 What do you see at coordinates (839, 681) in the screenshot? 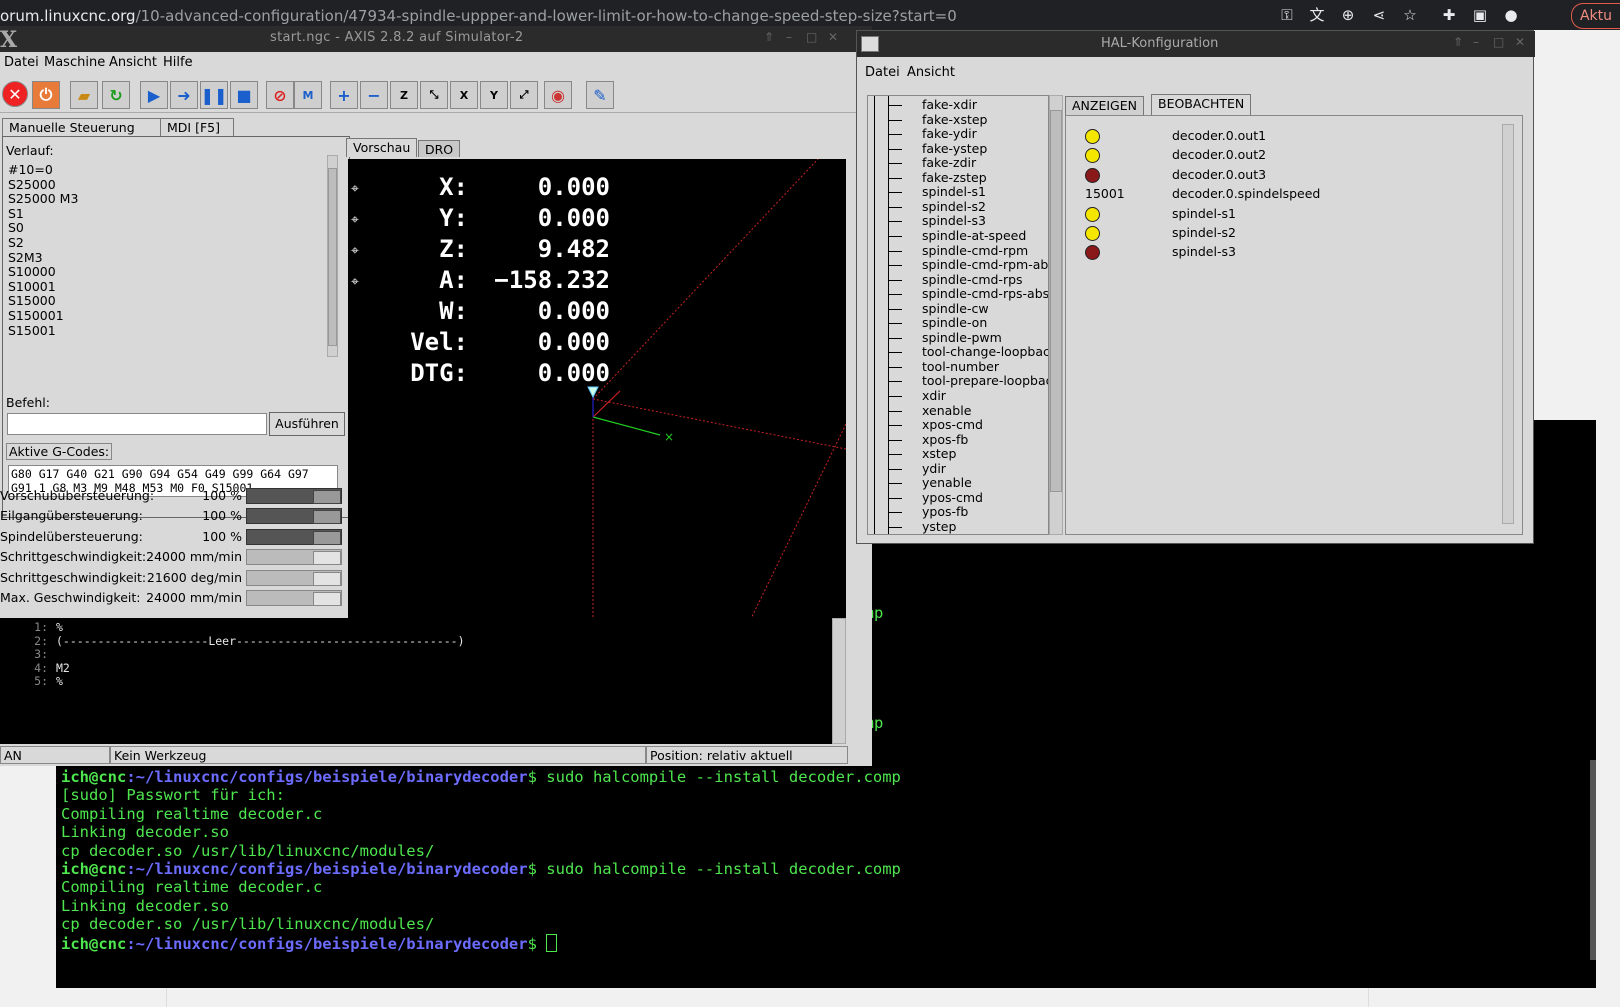
I see `gcode-scrollbar` at bounding box center [839, 681].